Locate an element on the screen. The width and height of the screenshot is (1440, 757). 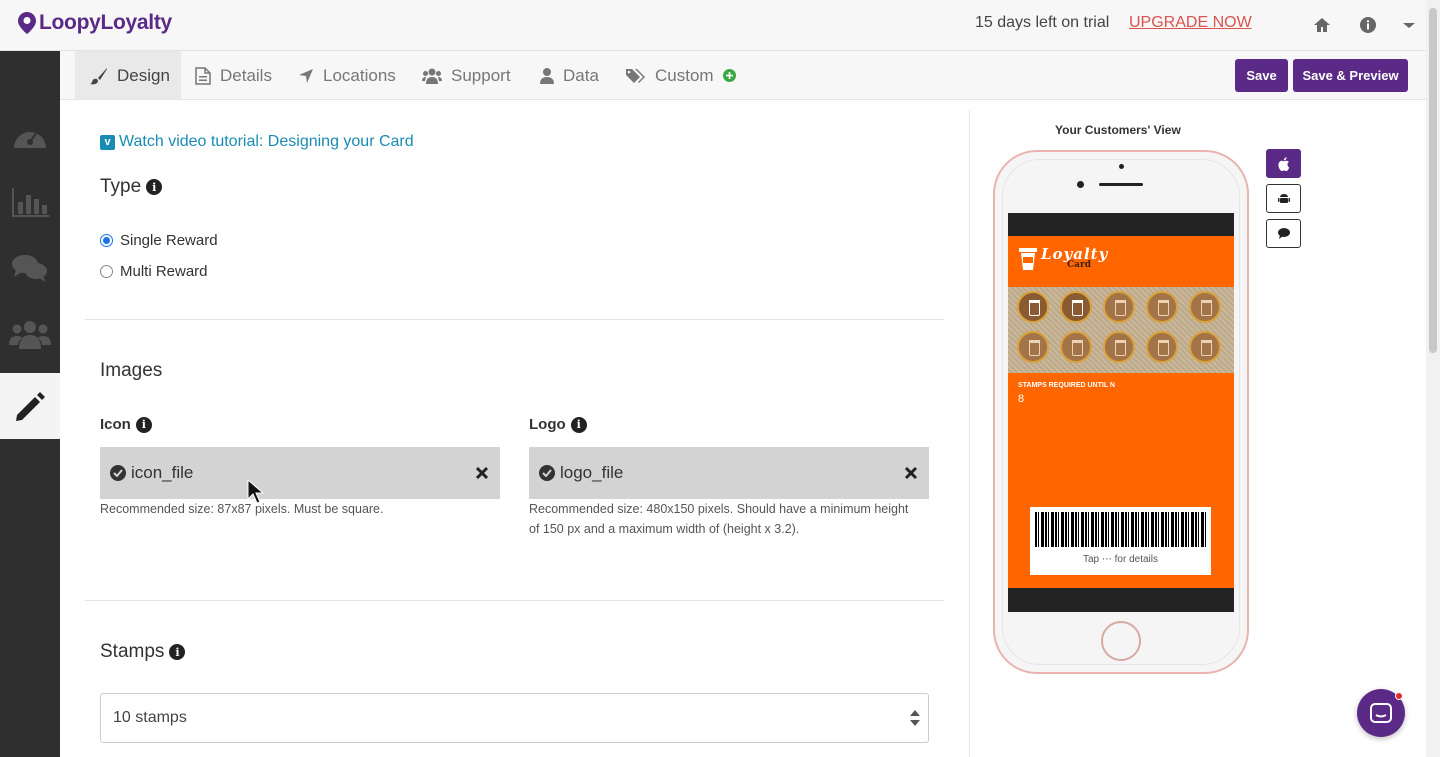
add-tab-icon is located at coordinates (729, 75).